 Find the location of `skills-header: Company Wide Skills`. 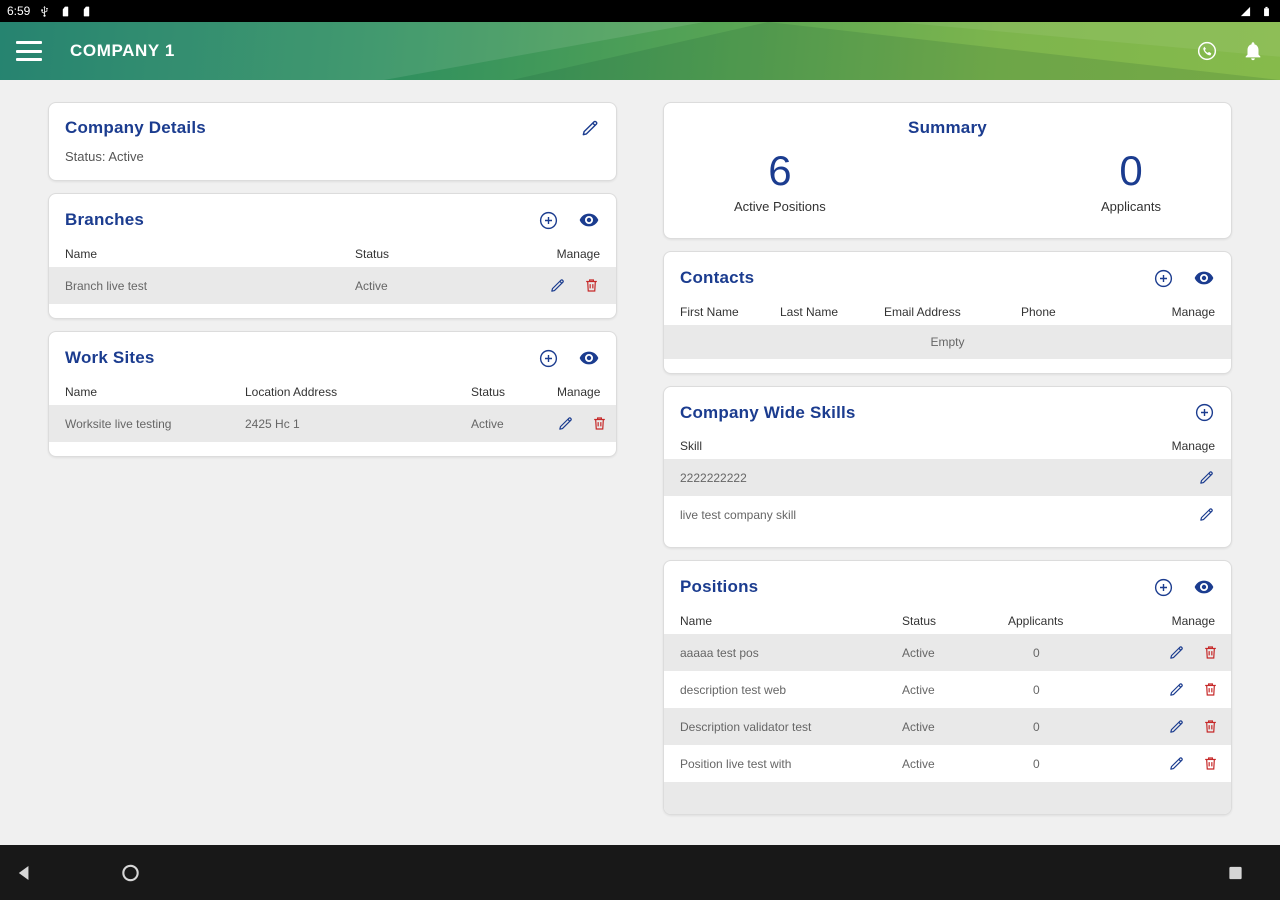

skills-header: Company Wide Skills is located at coordinates (947, 409).